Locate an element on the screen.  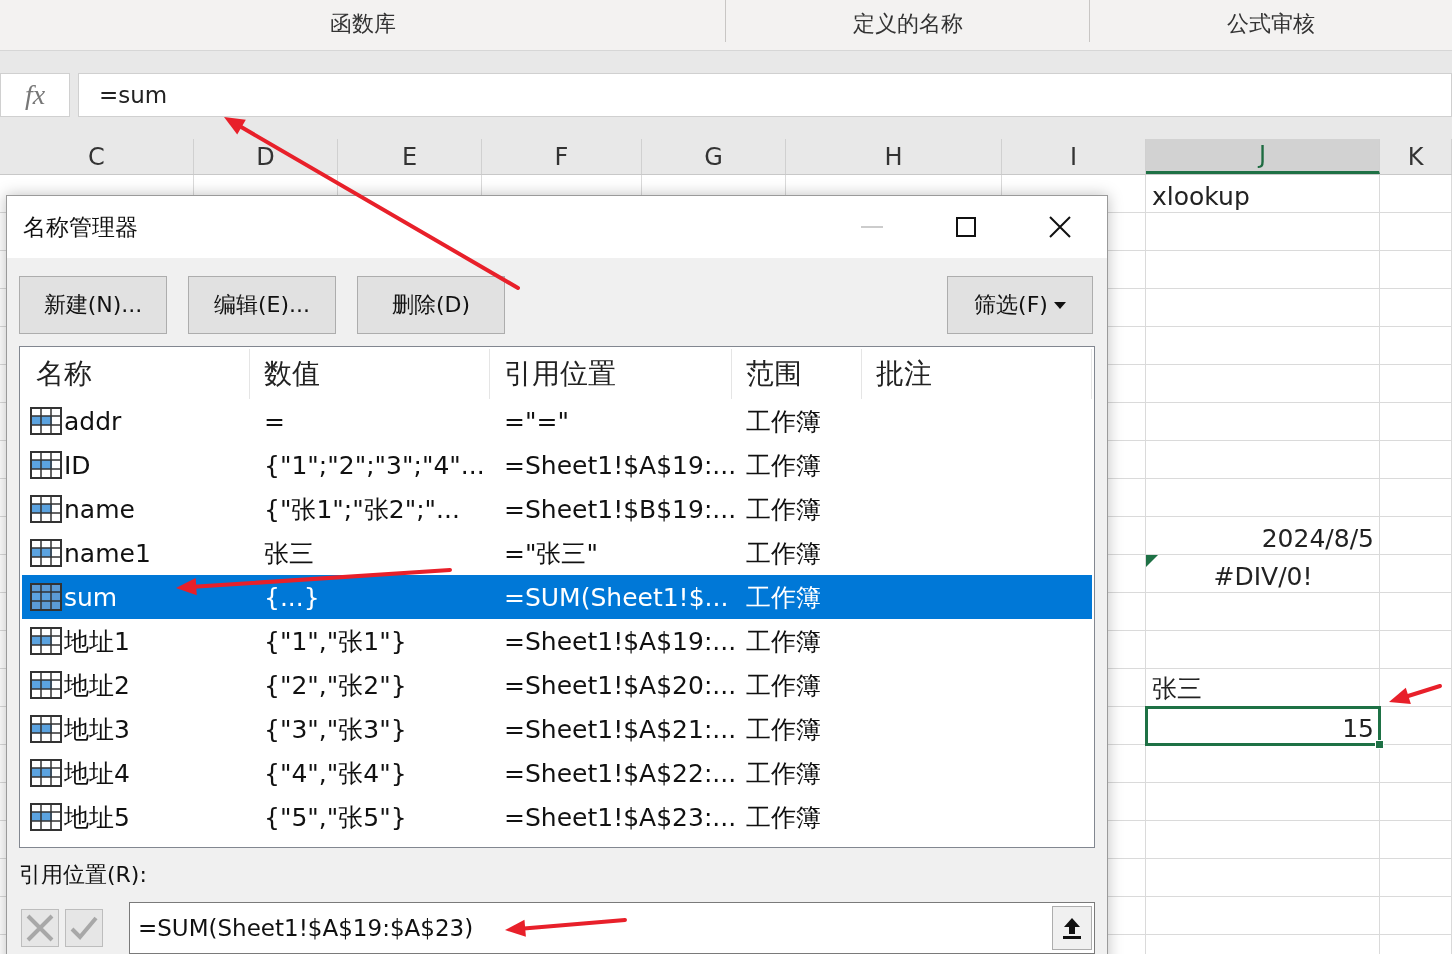
formula-input: =sum is located at coordinates (765, 95).